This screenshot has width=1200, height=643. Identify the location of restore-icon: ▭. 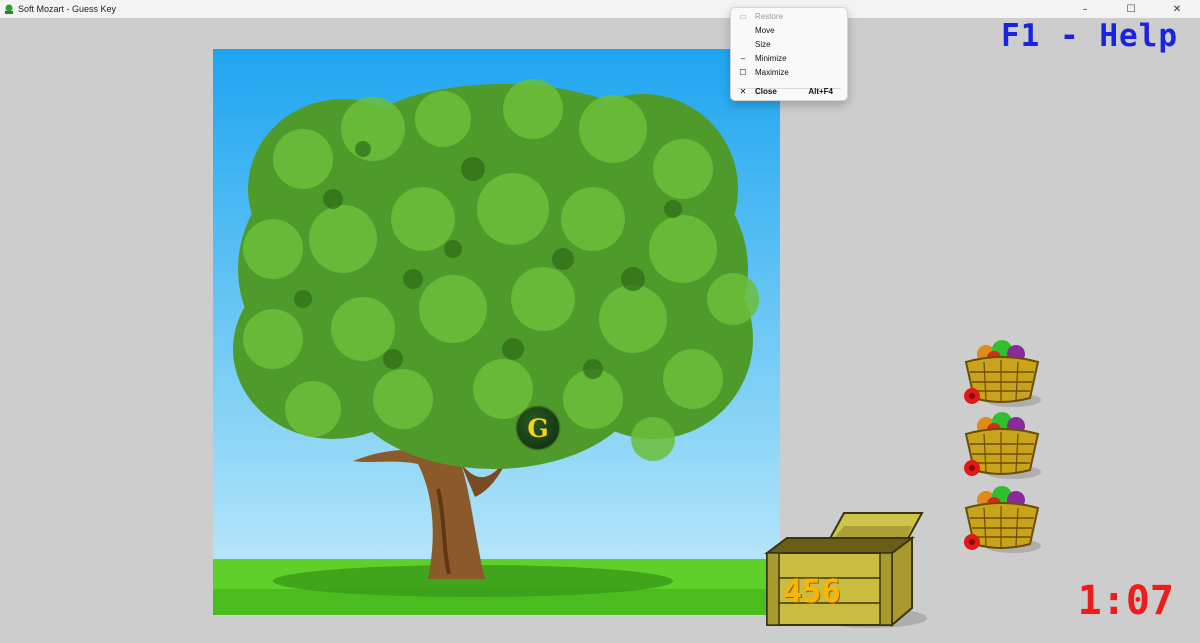
(743, 16).